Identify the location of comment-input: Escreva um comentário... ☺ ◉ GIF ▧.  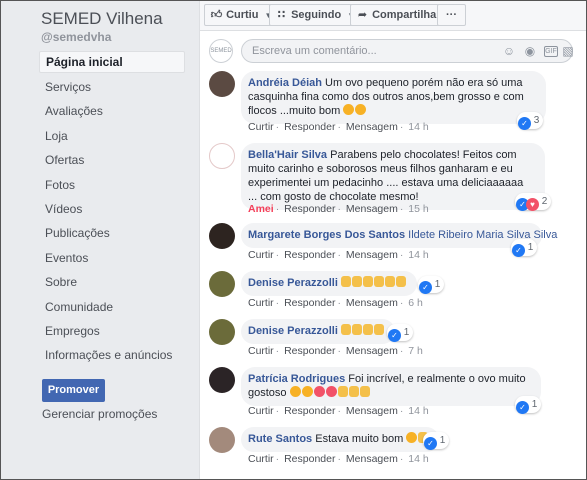
(408, 51).